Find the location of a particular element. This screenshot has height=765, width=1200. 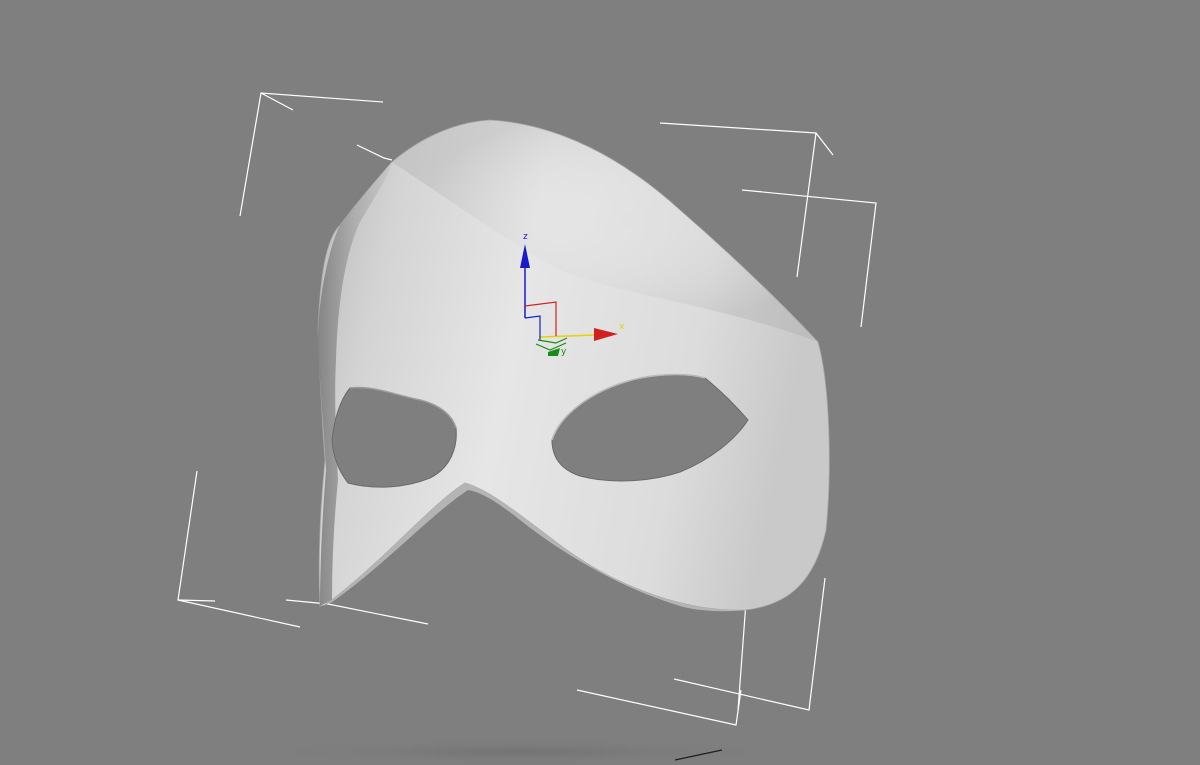

z-axis-label: z is located at coordinates (525, 237).